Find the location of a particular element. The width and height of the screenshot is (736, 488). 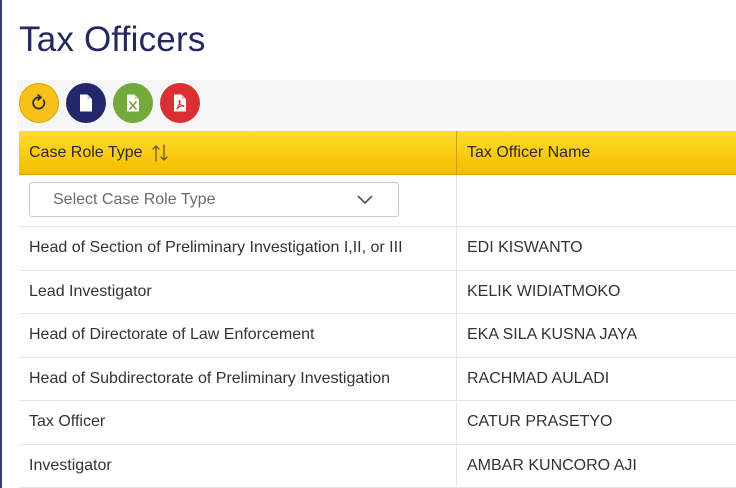

column-header-label: Case Role Type is located at coordinates (86, 152).